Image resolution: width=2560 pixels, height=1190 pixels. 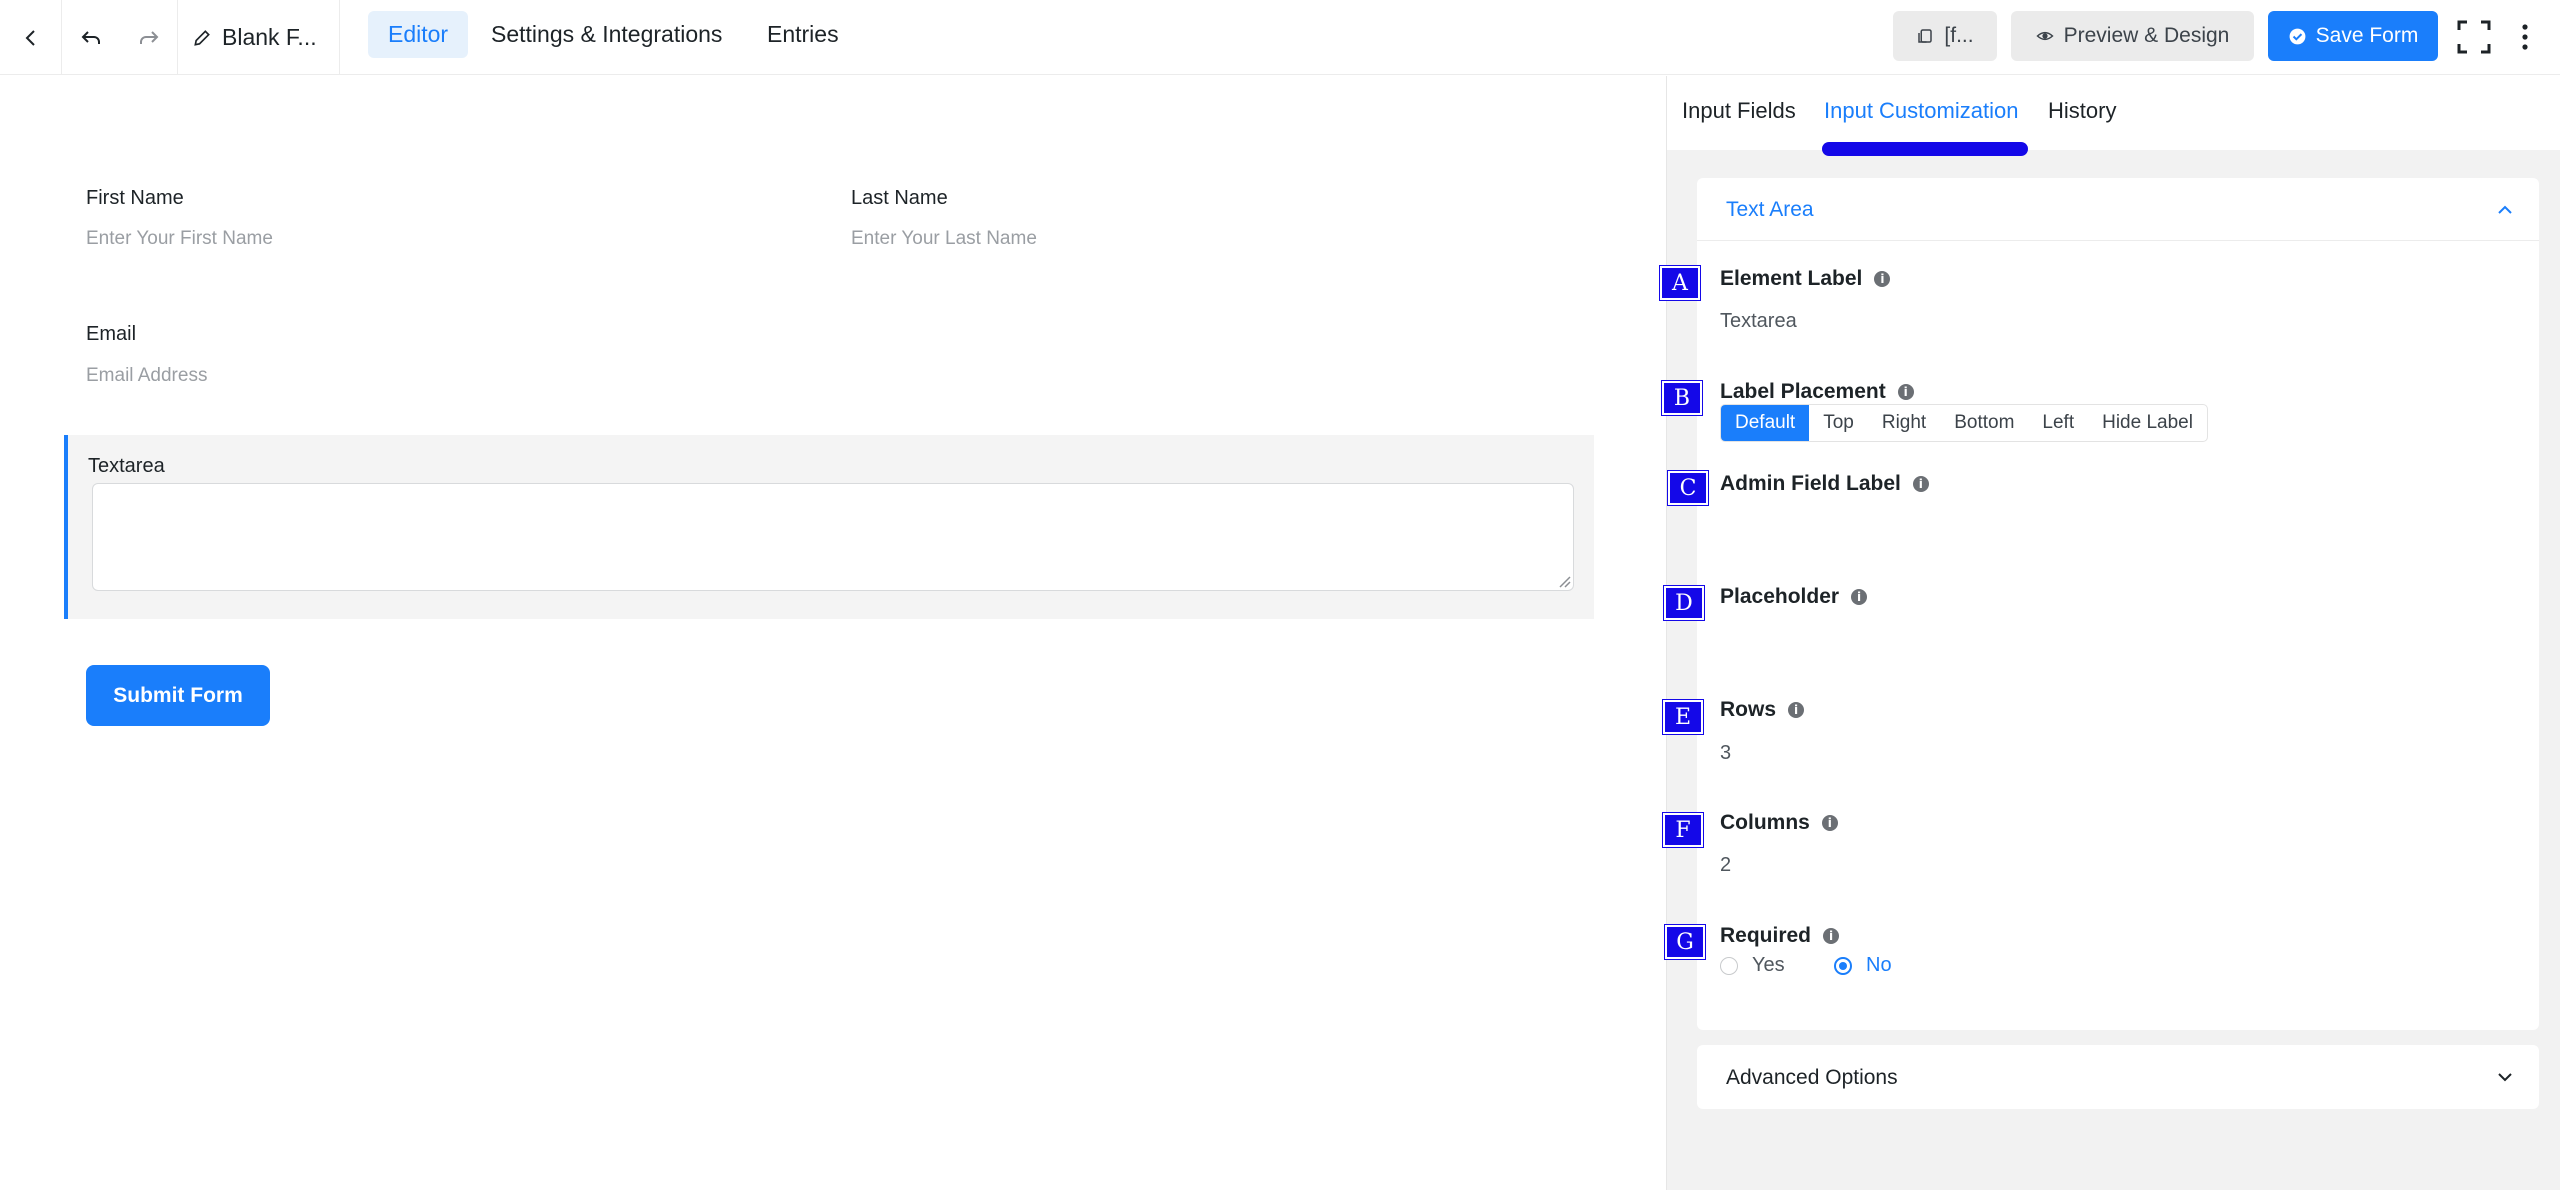 What do you see at coordinates (1729, 965) in the screenshot?
I see `radio-unchecked-icon` at bounding box center [1729, 965].